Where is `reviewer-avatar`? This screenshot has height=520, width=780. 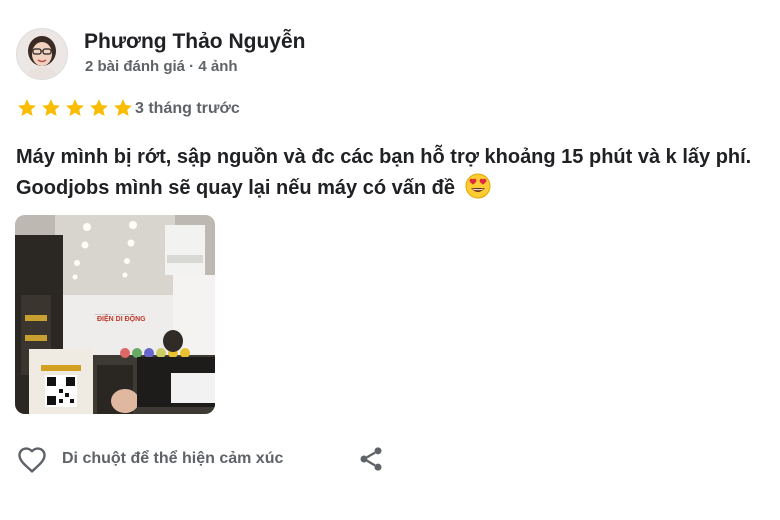
reviewer-avatar is located at coordinates (42, 54).